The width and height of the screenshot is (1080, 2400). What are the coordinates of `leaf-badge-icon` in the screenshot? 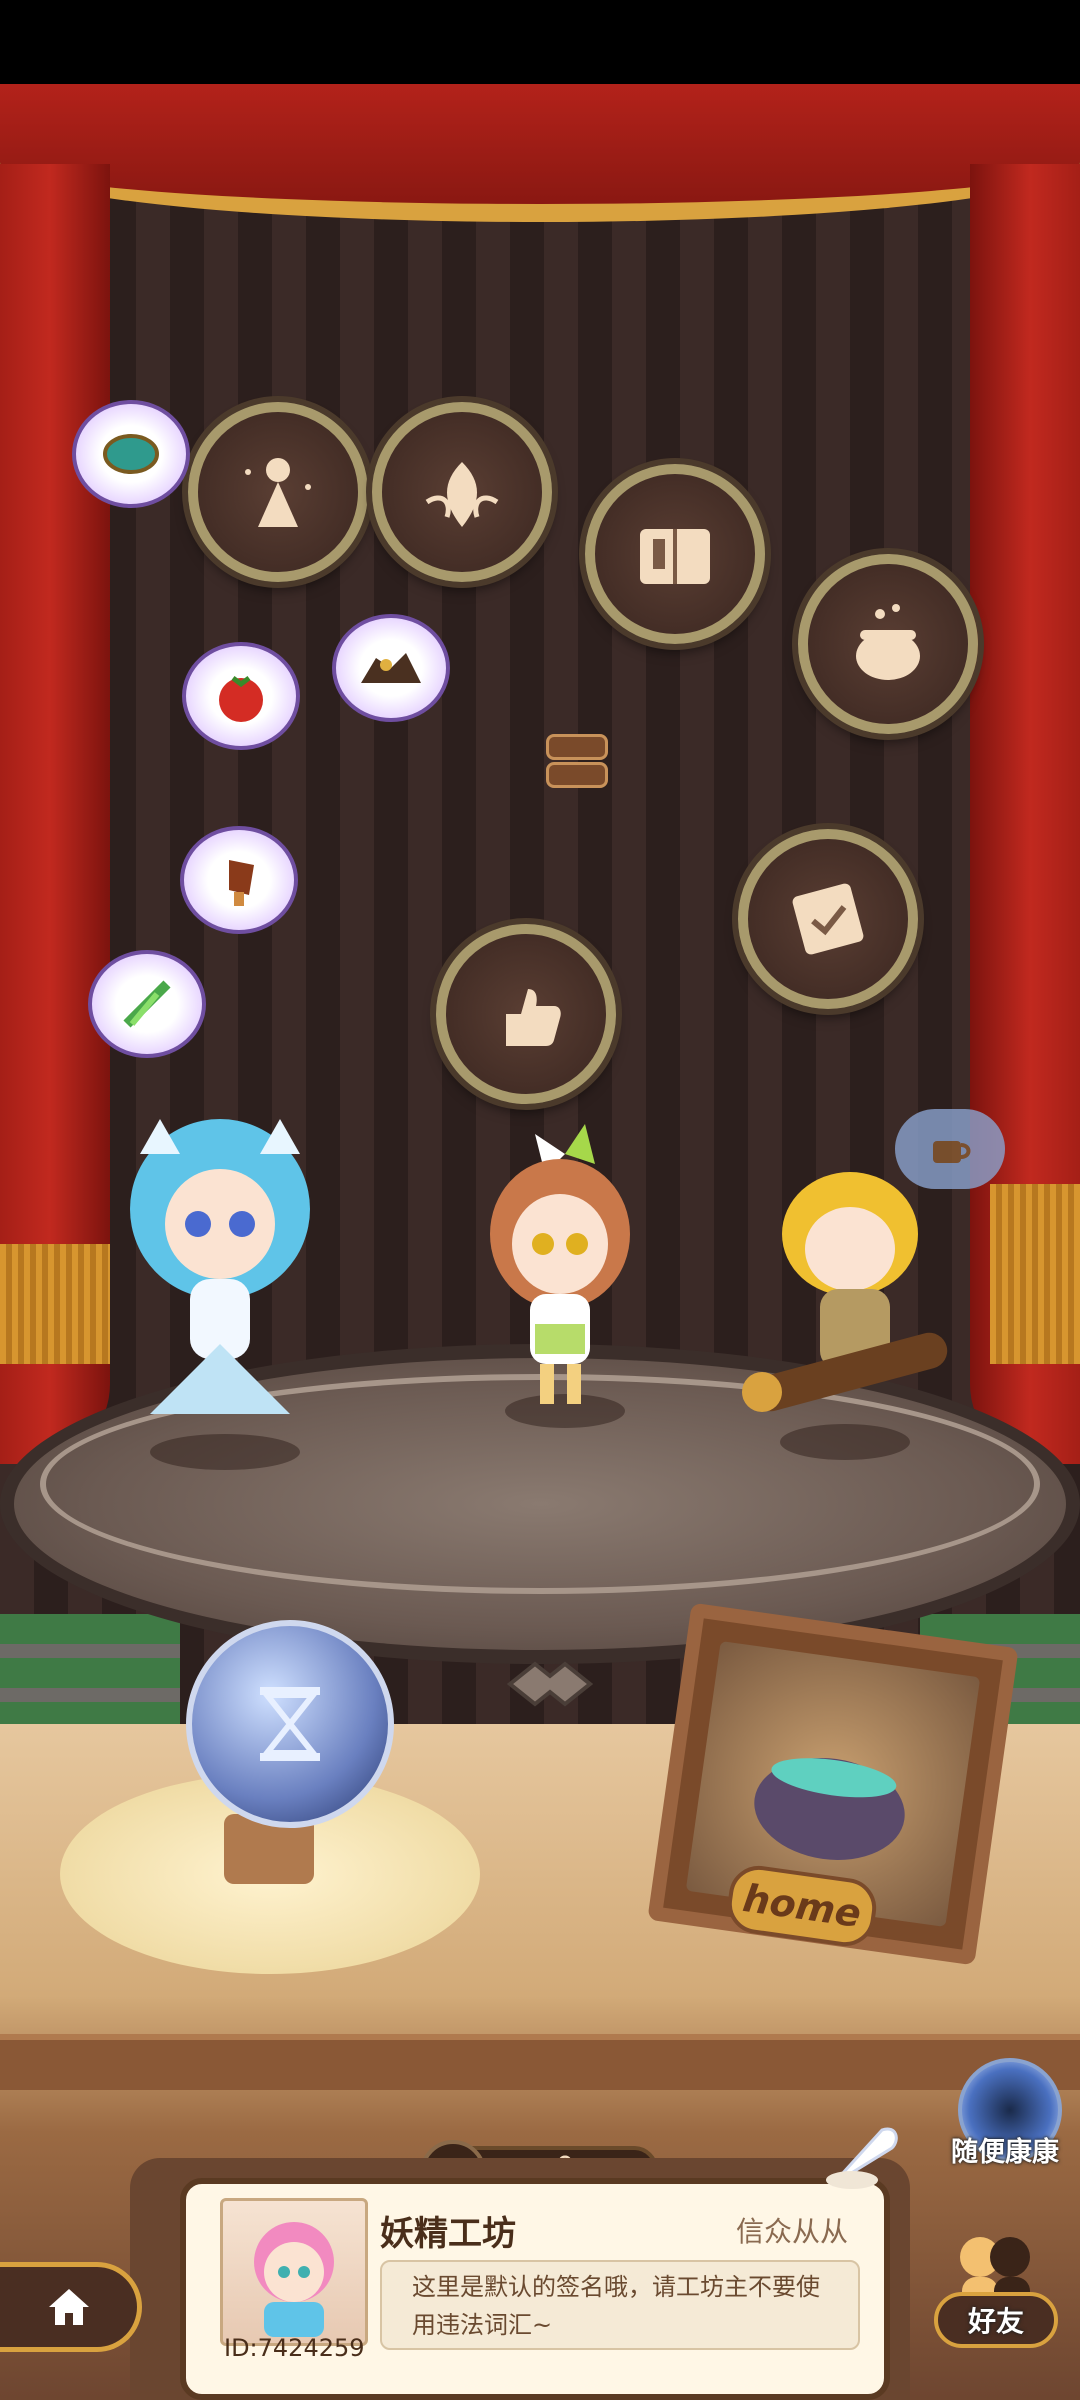 It's located at (462, 492).